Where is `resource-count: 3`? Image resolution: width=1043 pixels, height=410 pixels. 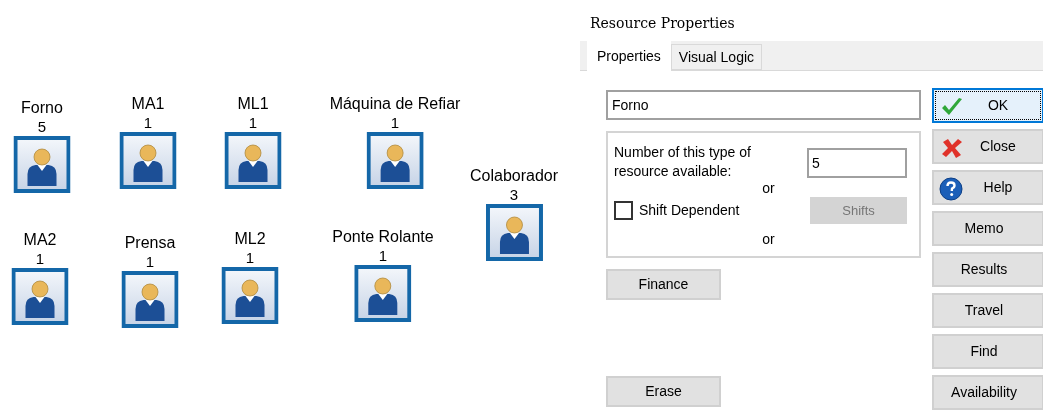
resource-count: 3 is located at coordinates (514, 194).